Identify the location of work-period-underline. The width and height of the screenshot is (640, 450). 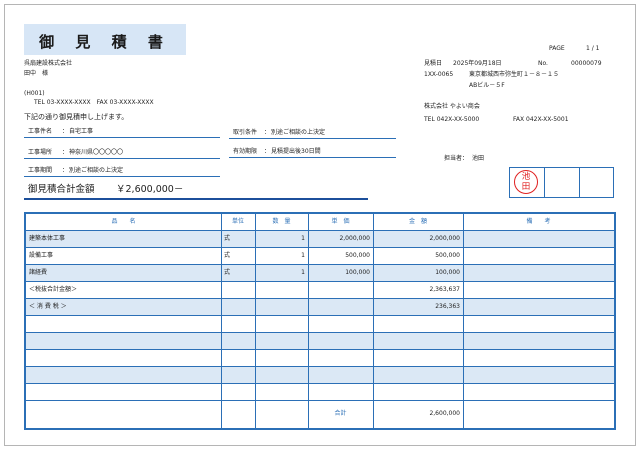
(122, 176).